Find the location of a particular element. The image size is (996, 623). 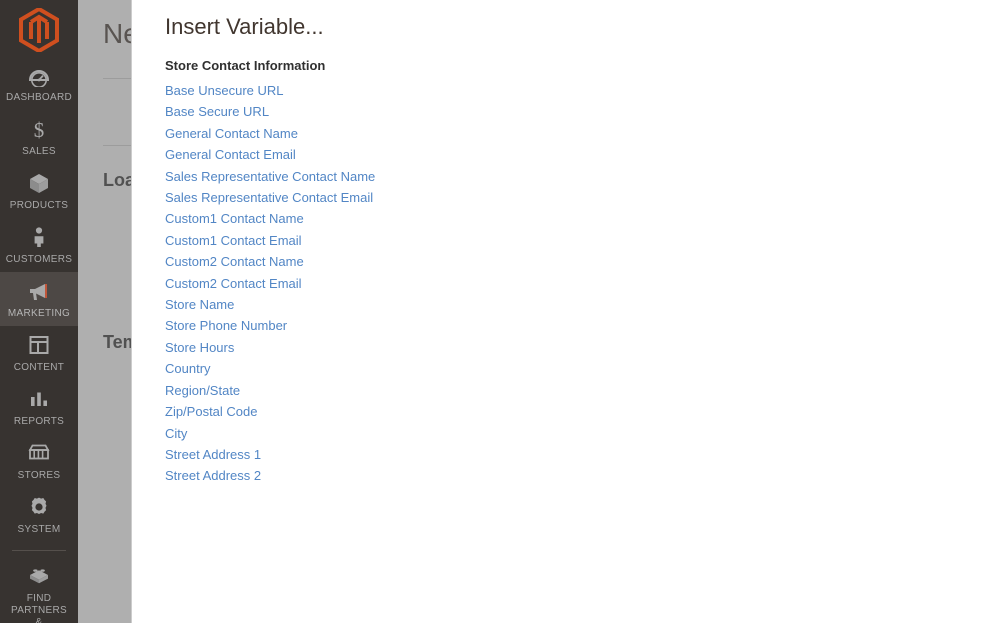

sidebar-divider is located at coordinates (39, 550).